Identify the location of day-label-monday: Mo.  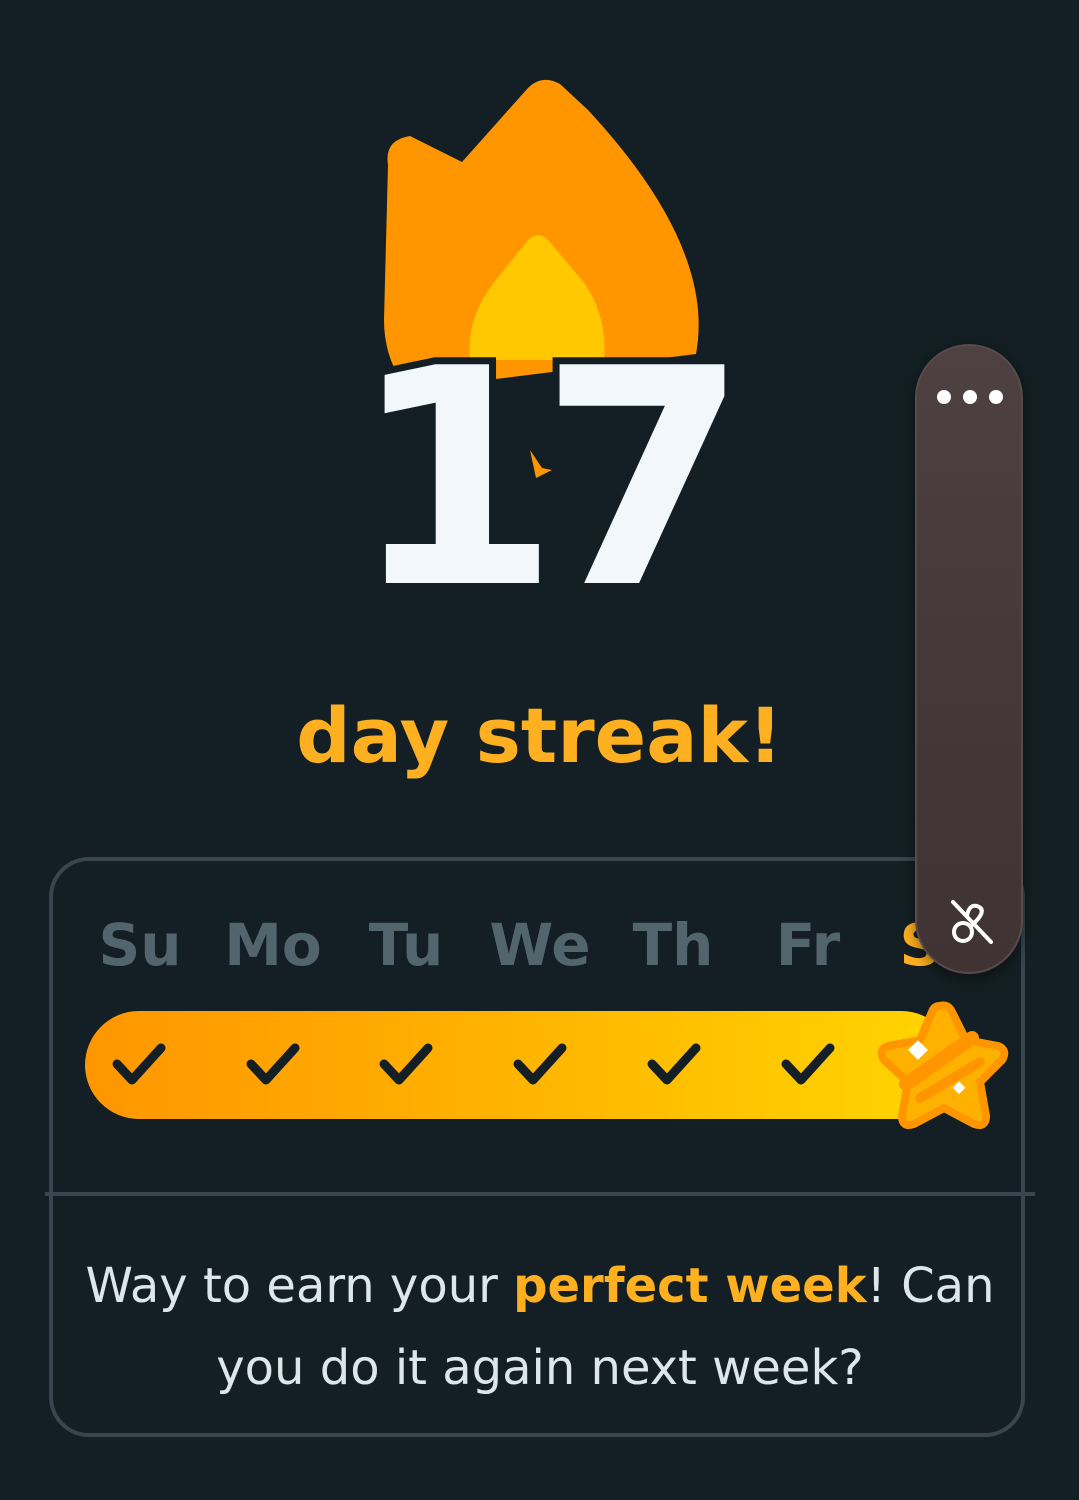
(273, 945).